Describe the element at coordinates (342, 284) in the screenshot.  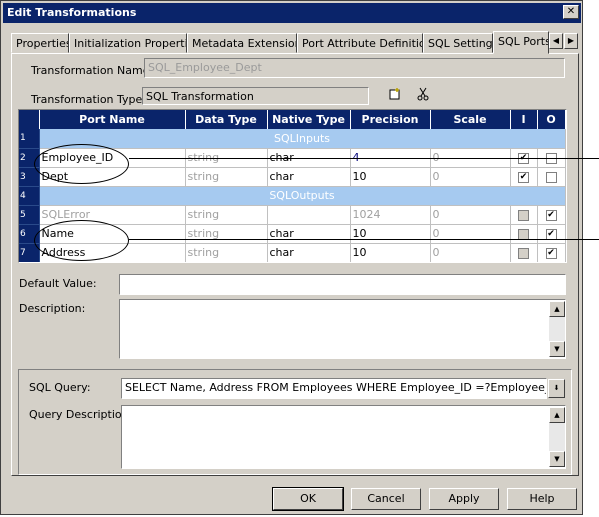
I see `default-value-input` at that location.